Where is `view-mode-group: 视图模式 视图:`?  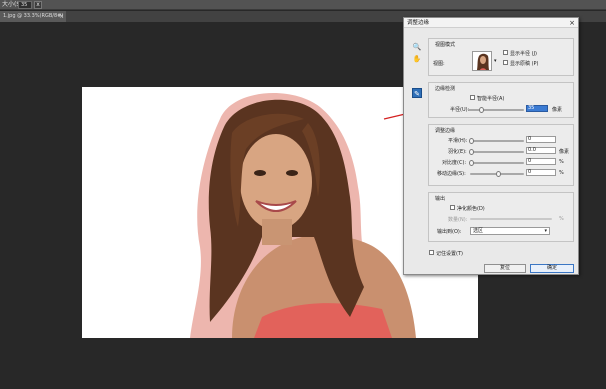 view-mode-group: 视图模式 视图: is located at coordinates (501, 57).